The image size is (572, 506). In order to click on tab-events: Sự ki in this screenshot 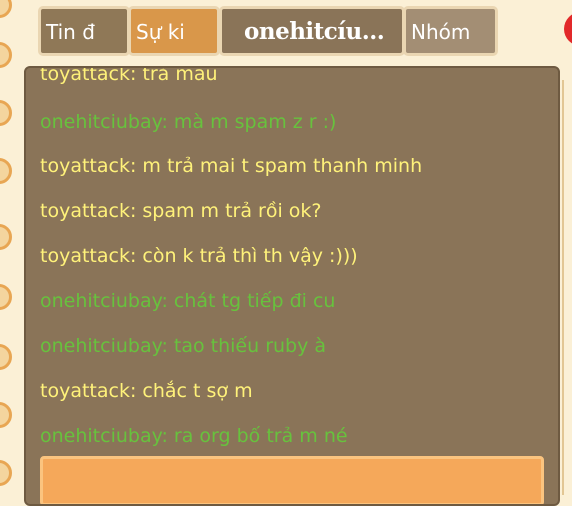, I will do `click(174, 31)`.